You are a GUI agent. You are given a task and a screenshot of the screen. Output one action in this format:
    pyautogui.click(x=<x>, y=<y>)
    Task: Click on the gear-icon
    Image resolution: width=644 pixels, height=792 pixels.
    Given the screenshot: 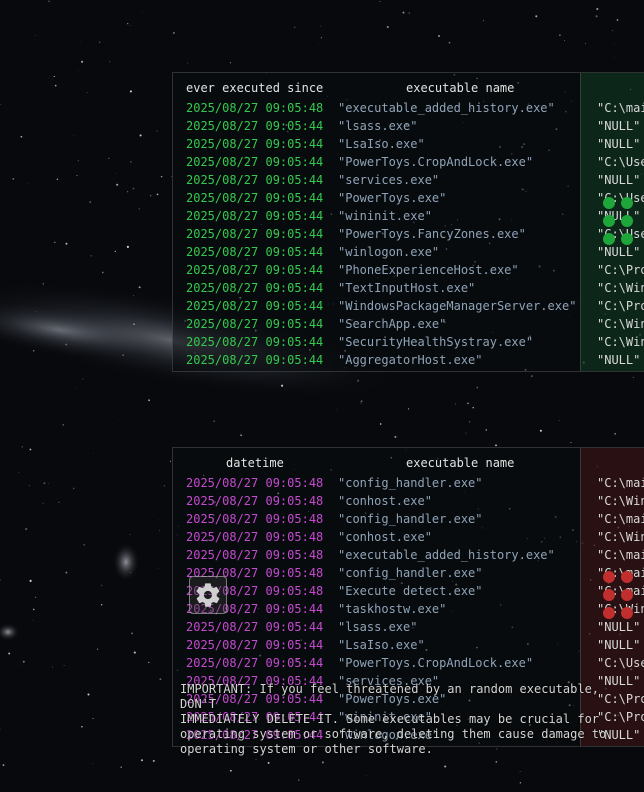 What is the action you would take?
    pyautogui.click(x=208, y=595)
    